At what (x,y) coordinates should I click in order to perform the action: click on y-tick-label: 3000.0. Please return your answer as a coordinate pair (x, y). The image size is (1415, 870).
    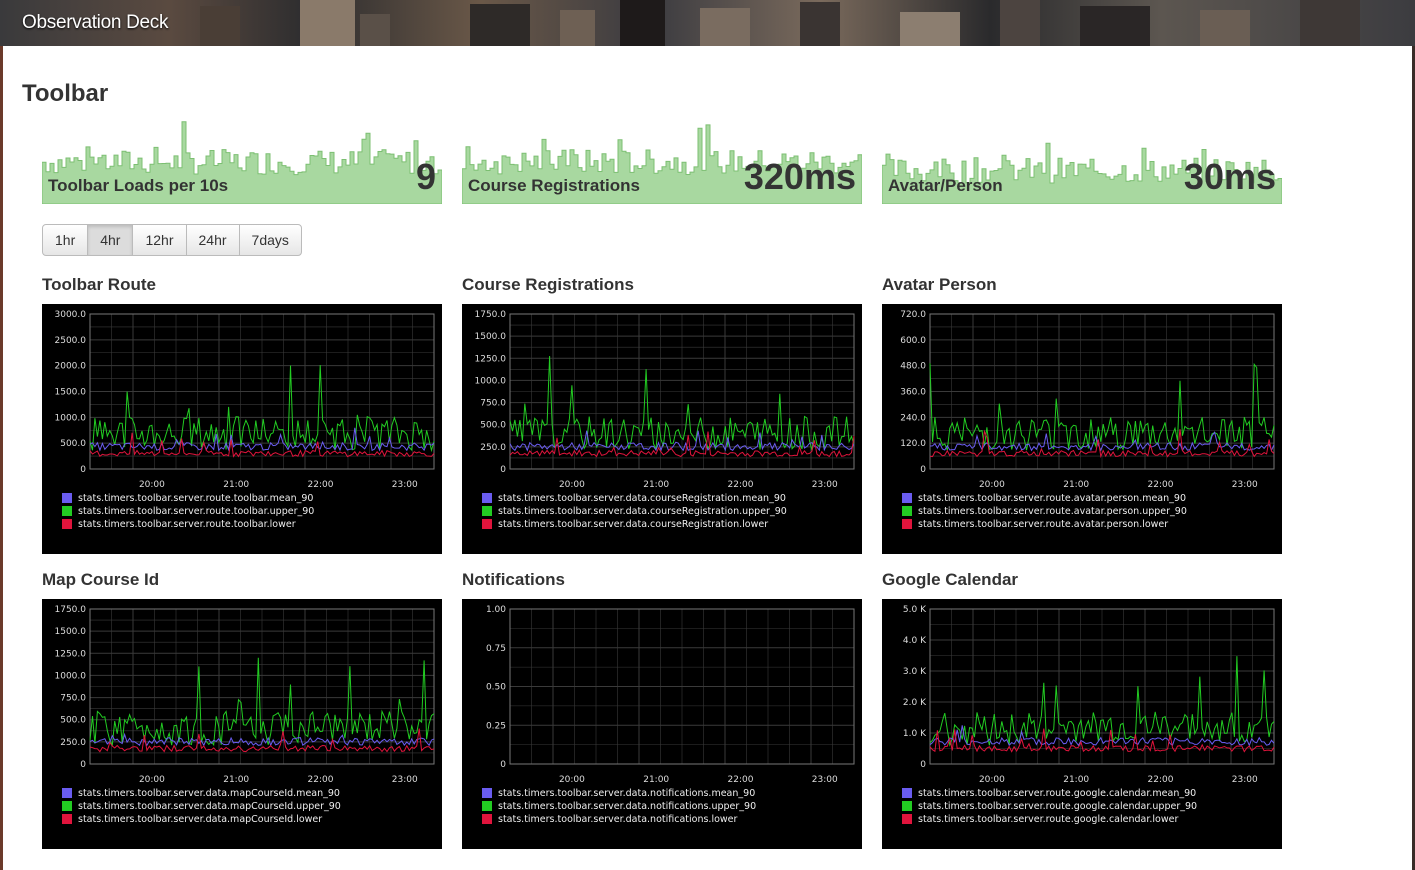
    Looking at the image, I should click on (71, 315).